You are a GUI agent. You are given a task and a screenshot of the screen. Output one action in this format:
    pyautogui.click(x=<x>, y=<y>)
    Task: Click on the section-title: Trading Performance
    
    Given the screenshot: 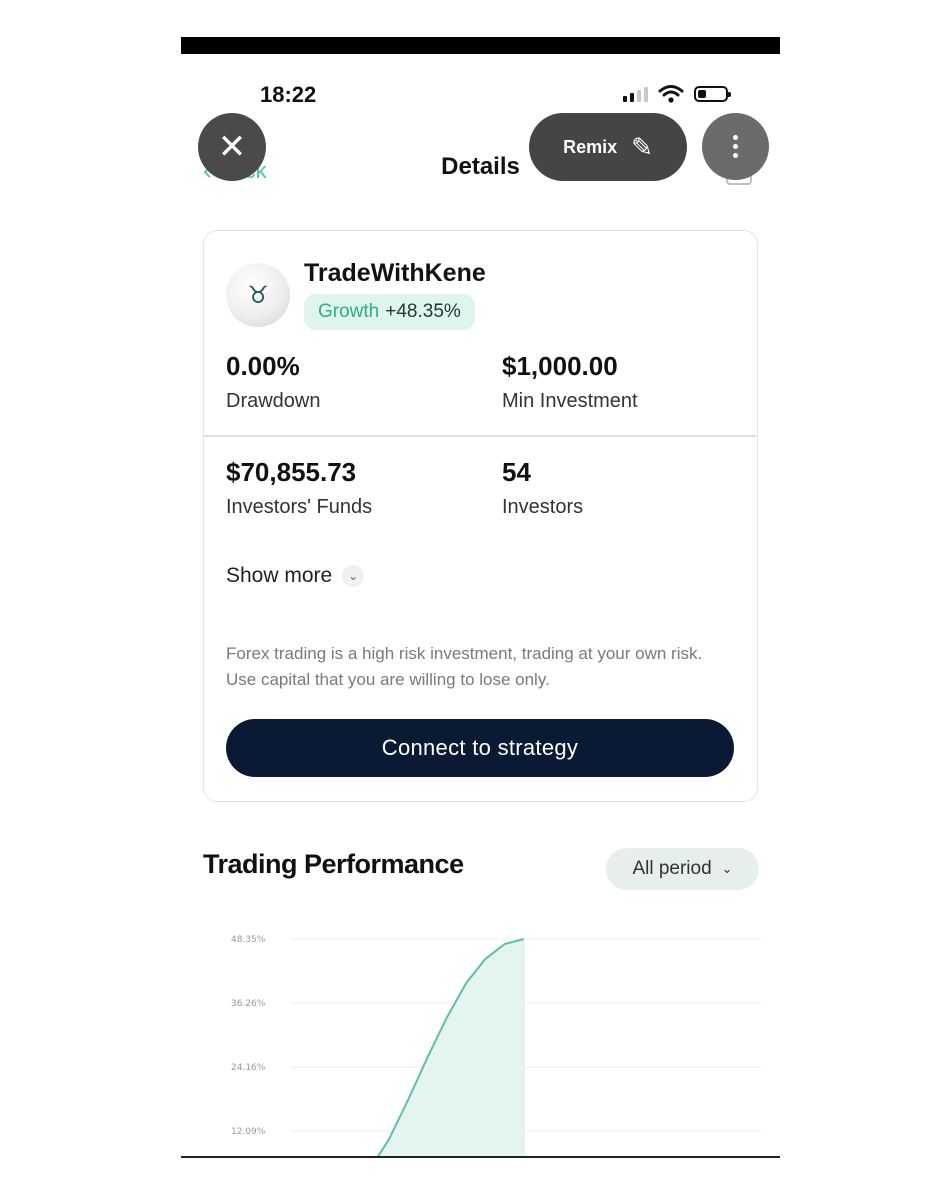 What is the action you would take?
    pyautogui.click(x=333, y=864)
    